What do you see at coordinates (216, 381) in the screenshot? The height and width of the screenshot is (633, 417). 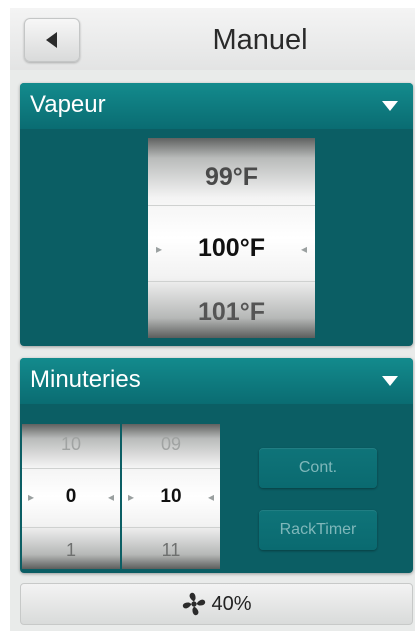 I see `minuteries-panel-header: Minuteries` at bounding box center [216, 381].